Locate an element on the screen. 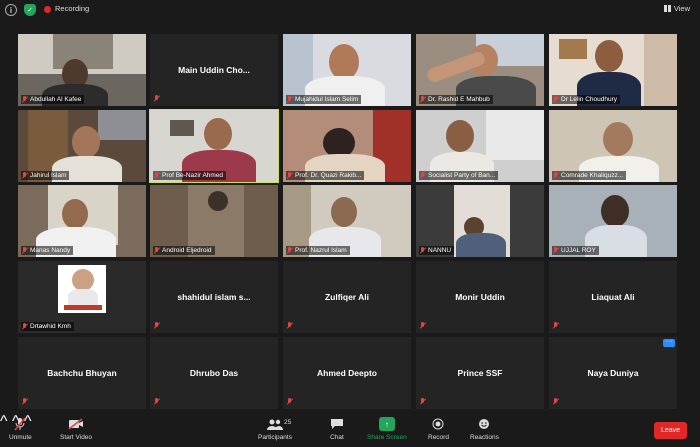 The height and width of the screenshot is (447, 700). more-options-icon: ··· is located at coordinates (669, 342).